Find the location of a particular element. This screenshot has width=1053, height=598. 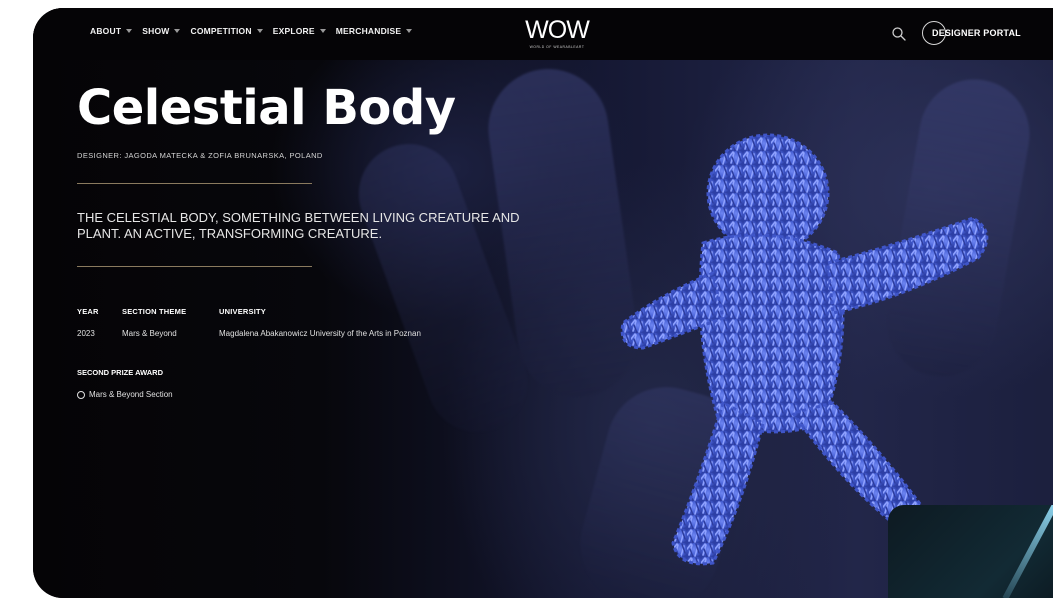

nav-item-label: SHOW is located at coordinates (156, 31).